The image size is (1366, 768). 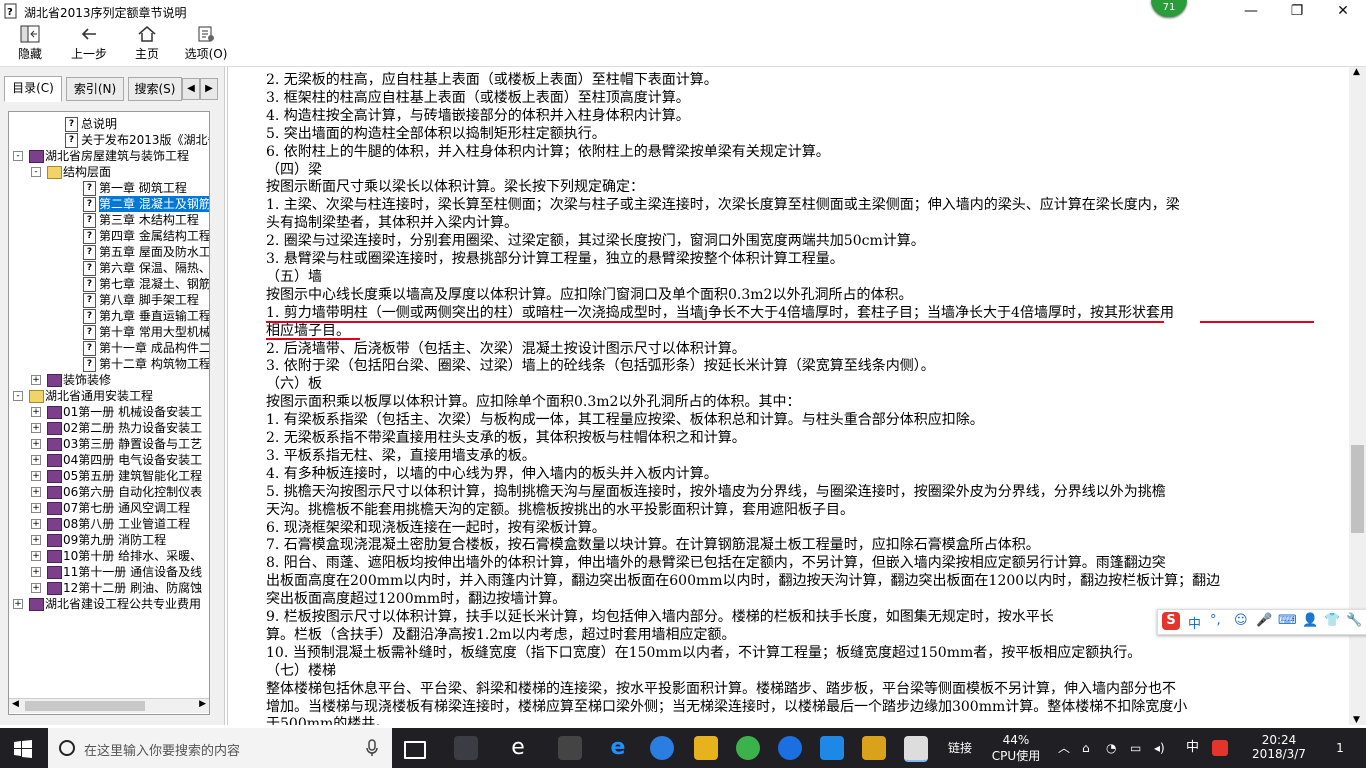 I want to click on cpu-meter: 44% CPU使用, so click(x=1016, y=748).